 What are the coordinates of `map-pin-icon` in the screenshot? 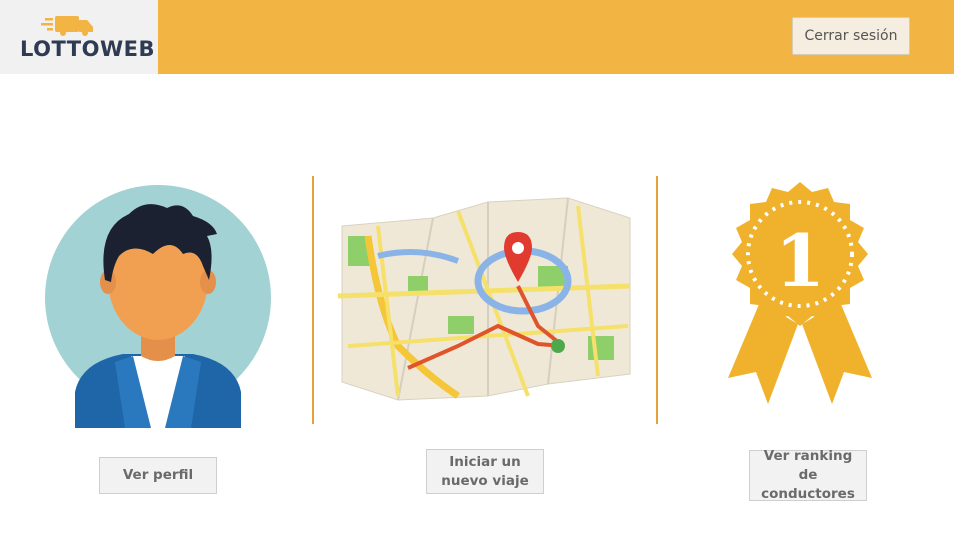 It's located at (484, 299).